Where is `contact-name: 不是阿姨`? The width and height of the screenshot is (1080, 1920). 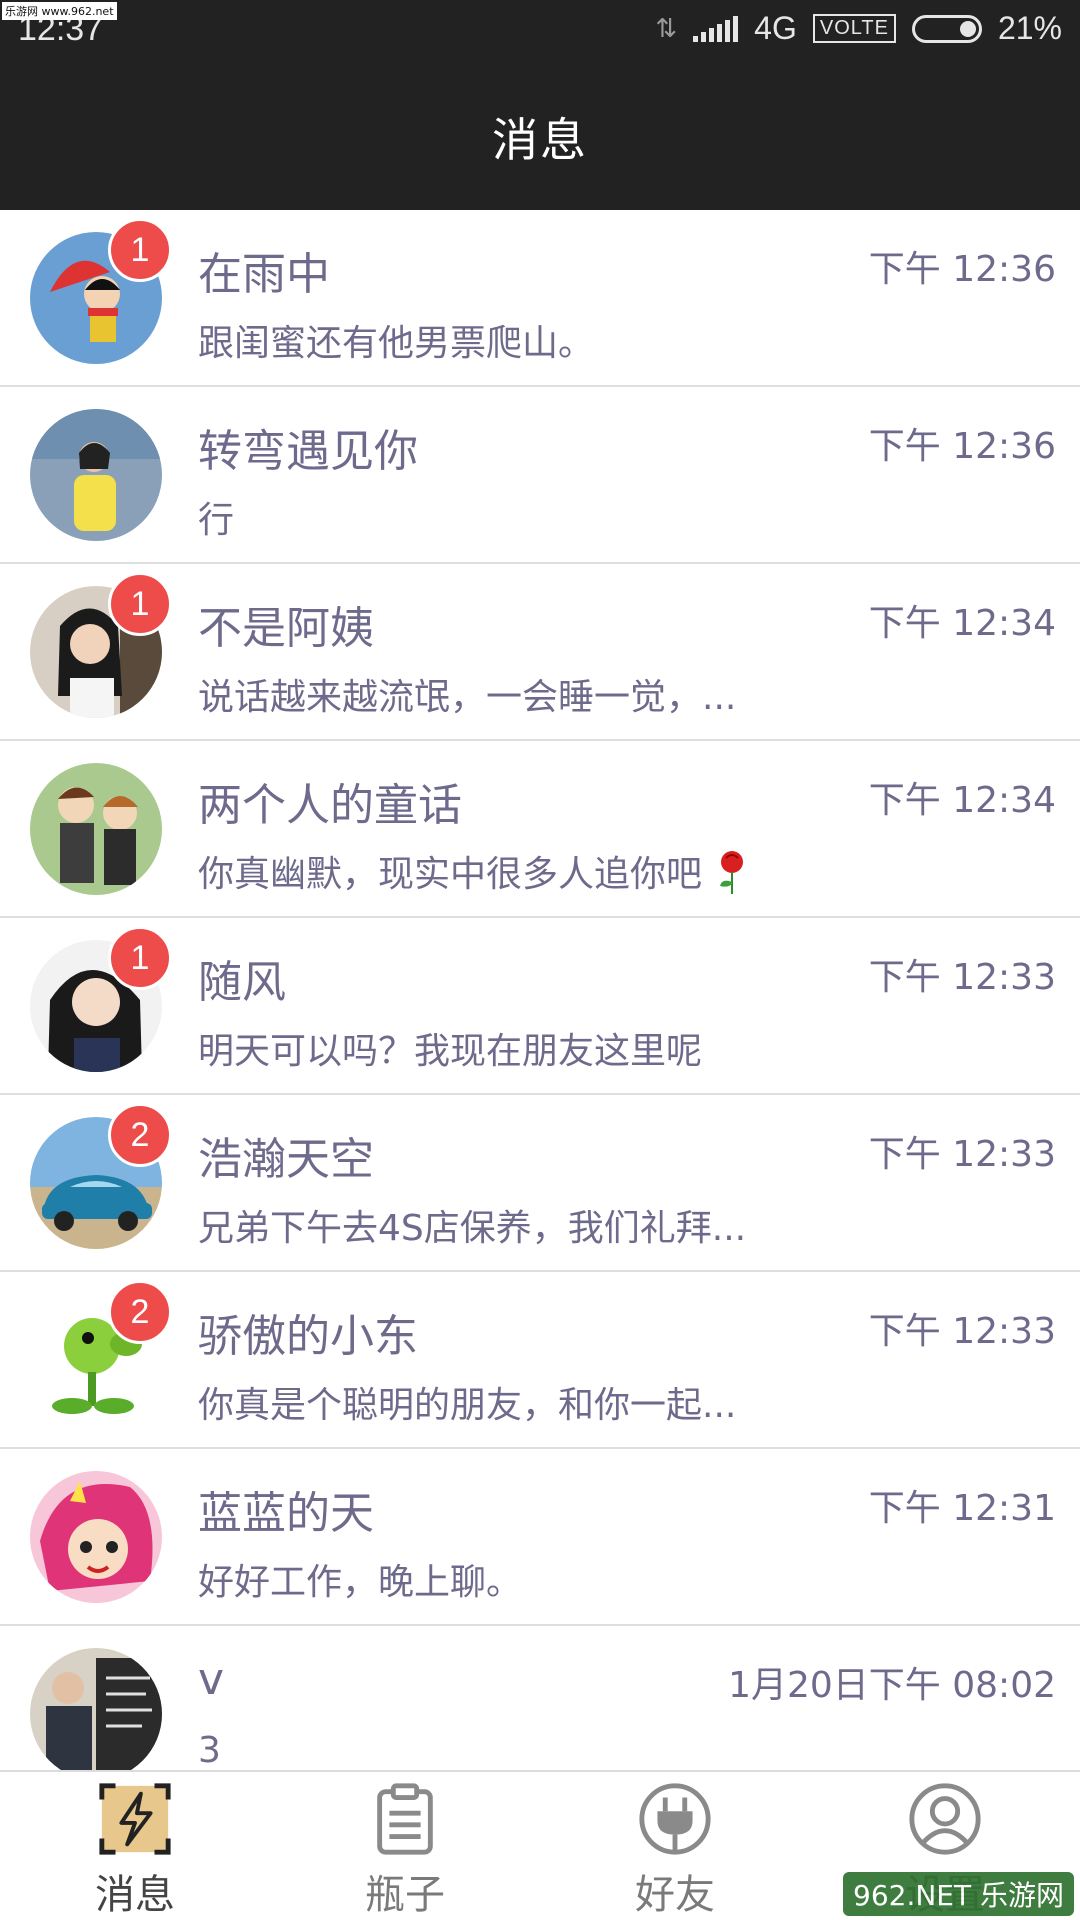
contact-name: 不是阿姨 is located at coordinates (286, 628).